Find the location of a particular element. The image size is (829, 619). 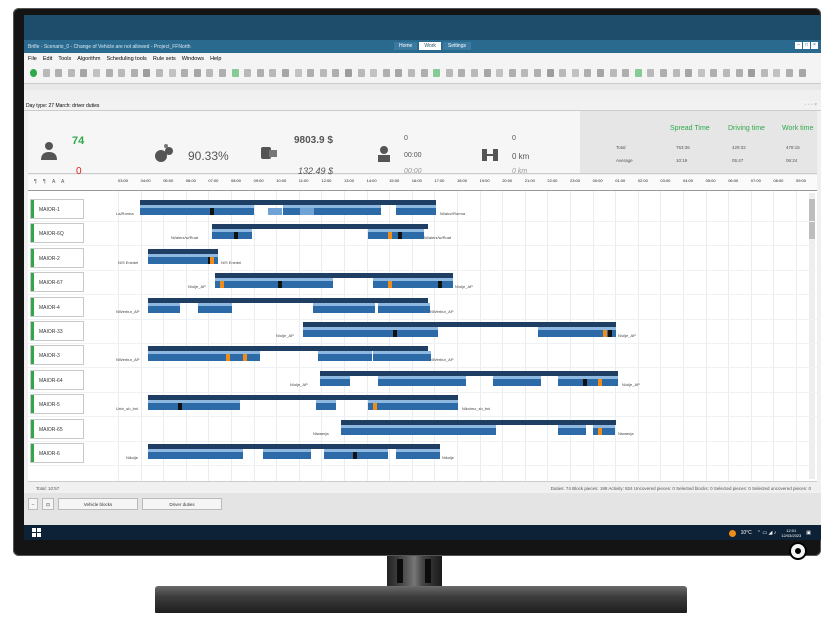

driver-duties-button: Driver duties is located at coordinates (182, 504).